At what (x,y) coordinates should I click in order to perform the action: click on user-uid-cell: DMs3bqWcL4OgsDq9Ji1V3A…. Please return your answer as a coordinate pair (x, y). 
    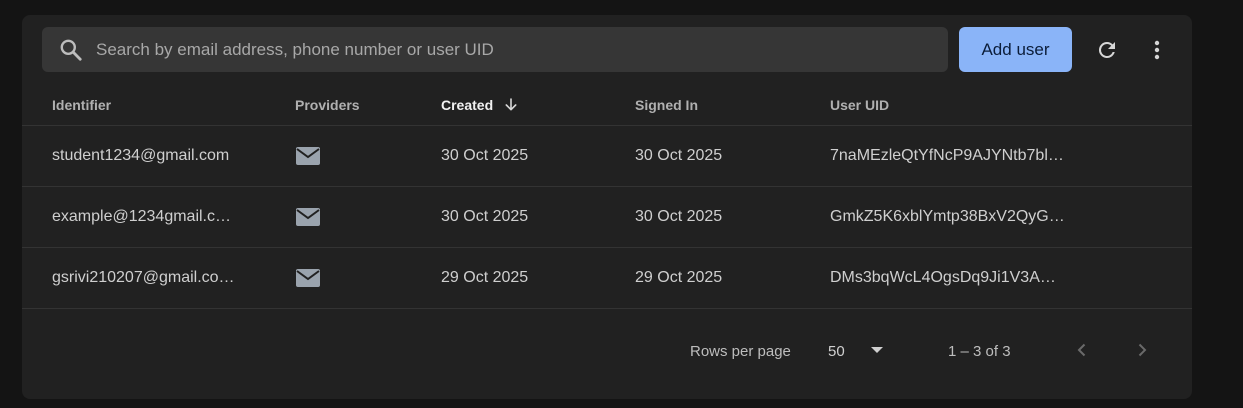
    Looking at the image, I should click on (943, 277).